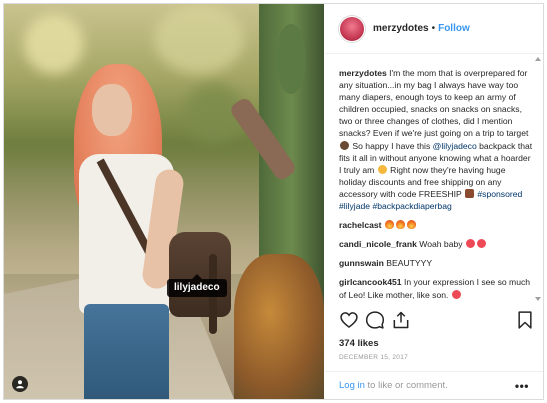 The width and height of the screenshot is (547, 403). I want to click on comment-text: BEAUTYYY, so click(409, 263).